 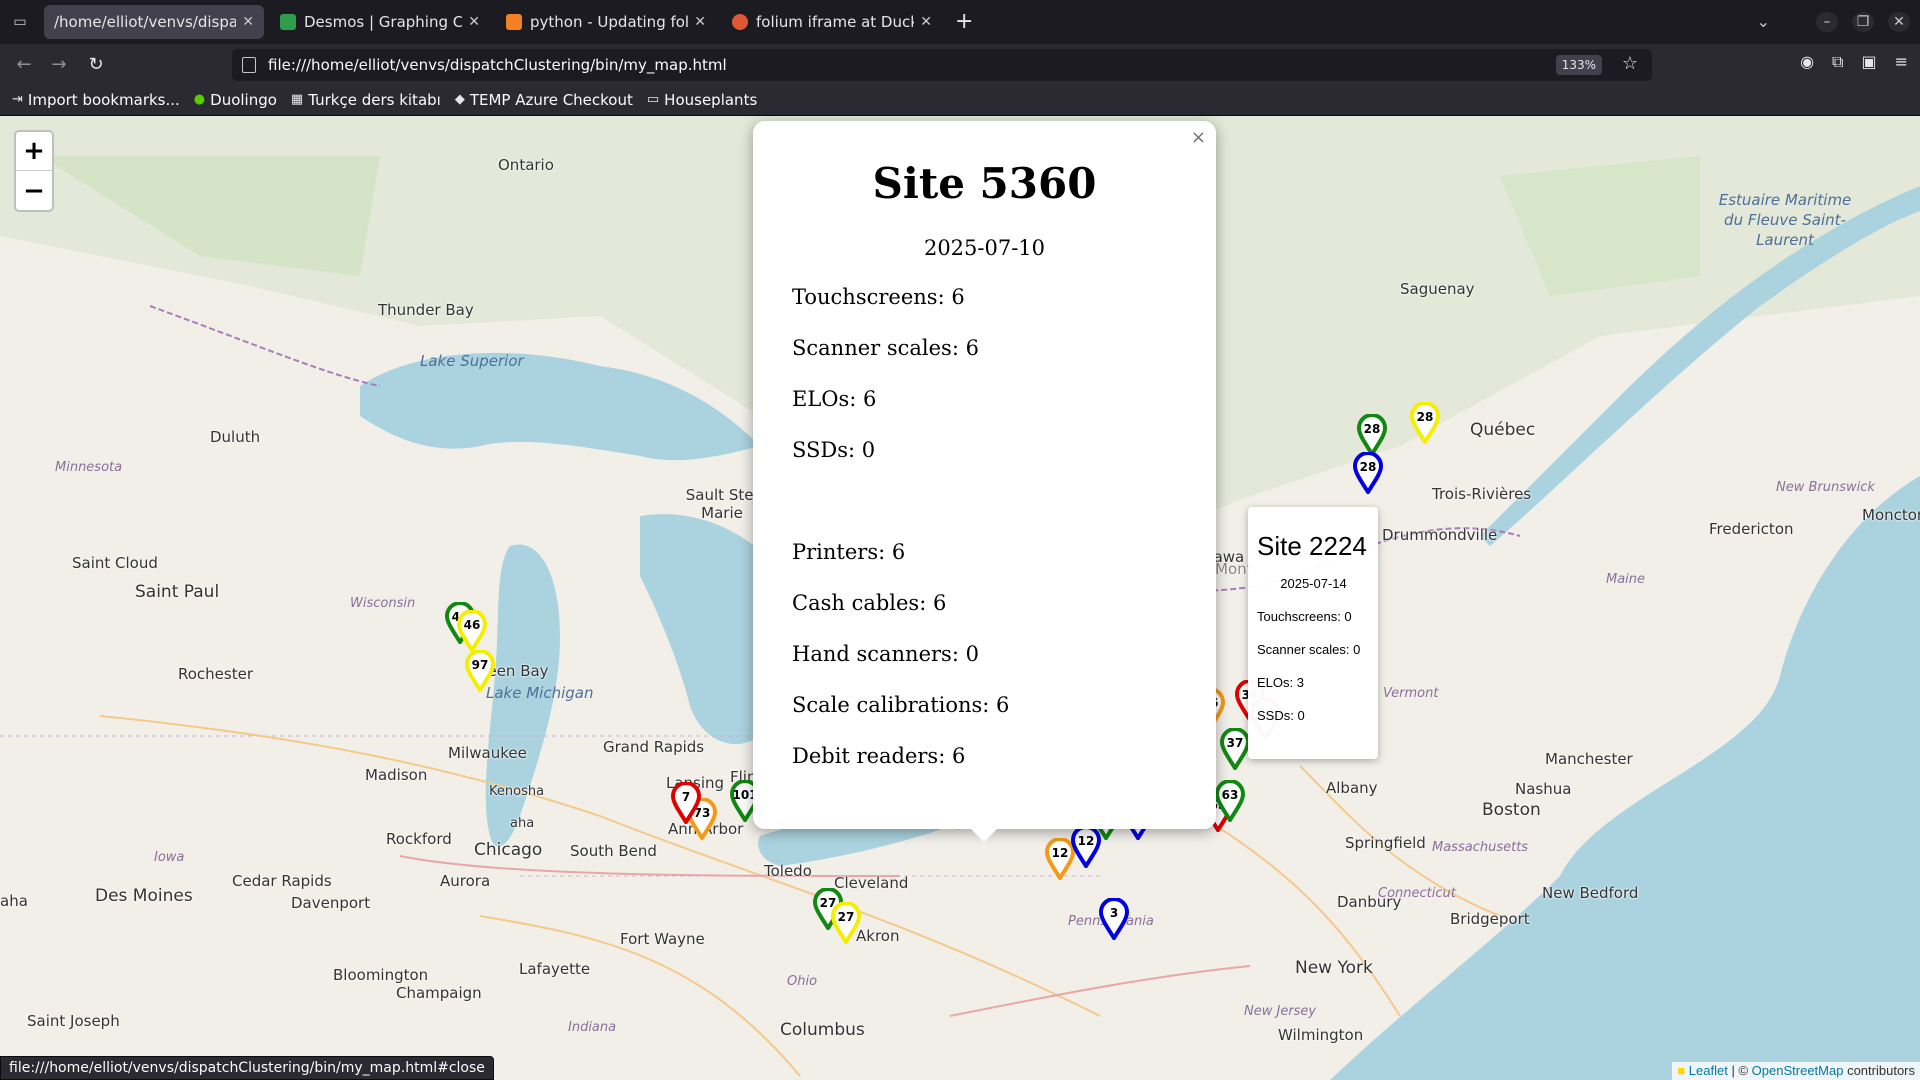 What do you see at coordinates (96, 64) in the screenshot?
I see `reload-icon: ↻` at bounding box center [96, 64].